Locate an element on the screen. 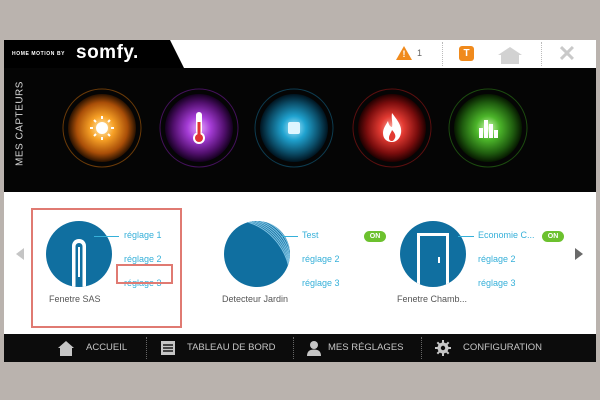 The image size is (600, 400). generic-sensor-button is located at coordinates (294, 128).